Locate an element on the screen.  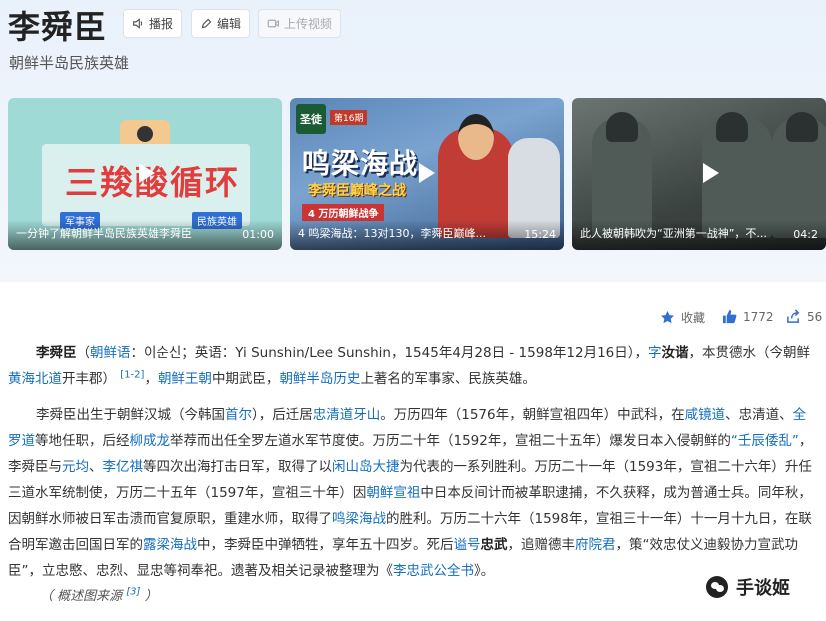
upload-video-button: 上传视频 is located at coordinates (300, 23).